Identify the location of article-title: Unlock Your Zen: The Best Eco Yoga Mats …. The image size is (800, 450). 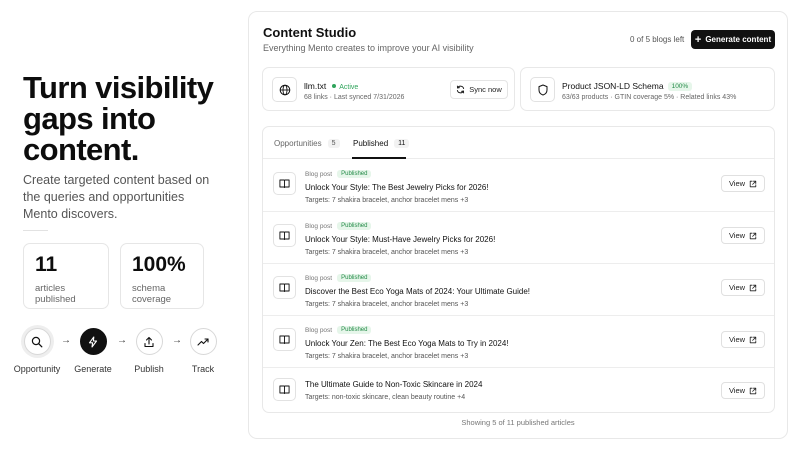
(407, 343).